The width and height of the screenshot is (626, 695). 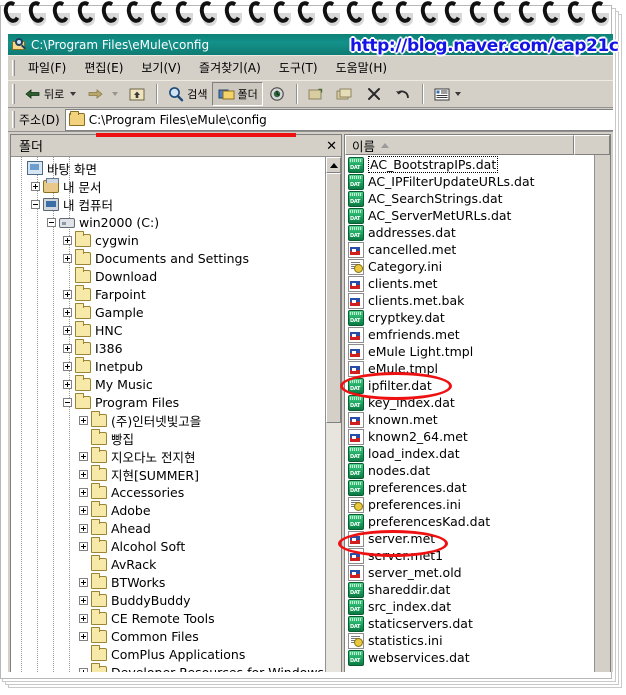 What do you see at coordinates (470, 283) in the screenshot?
I see `file-list-item: clients.met` at bounding box center [470, 283].